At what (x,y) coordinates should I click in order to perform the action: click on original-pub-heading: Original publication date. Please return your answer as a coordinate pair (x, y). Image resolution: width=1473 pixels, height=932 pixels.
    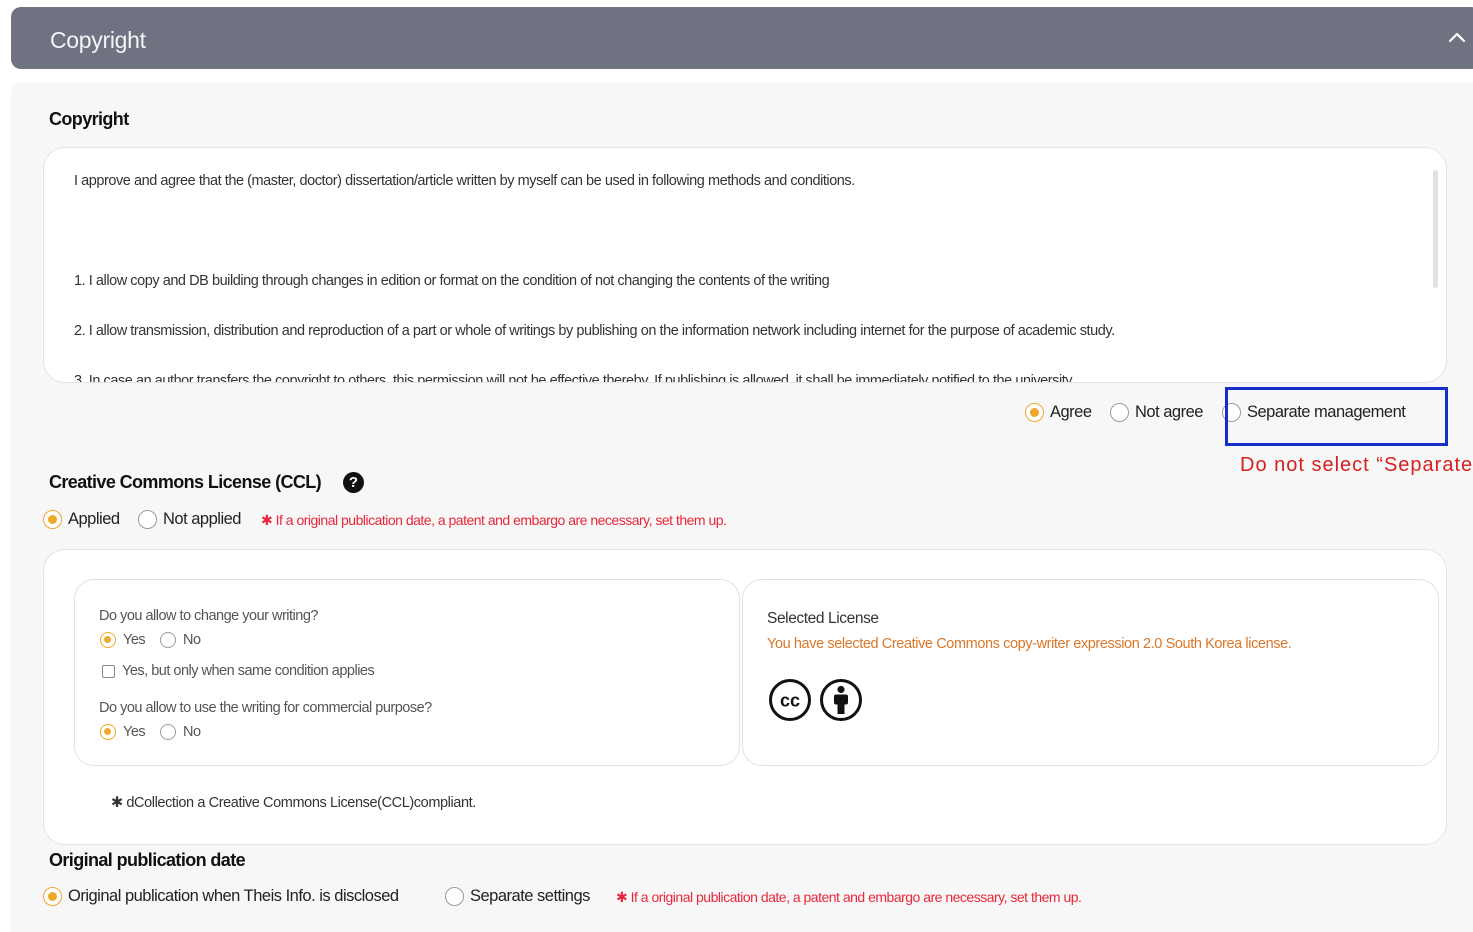
    Looking at the image, I should click on (147, 860).